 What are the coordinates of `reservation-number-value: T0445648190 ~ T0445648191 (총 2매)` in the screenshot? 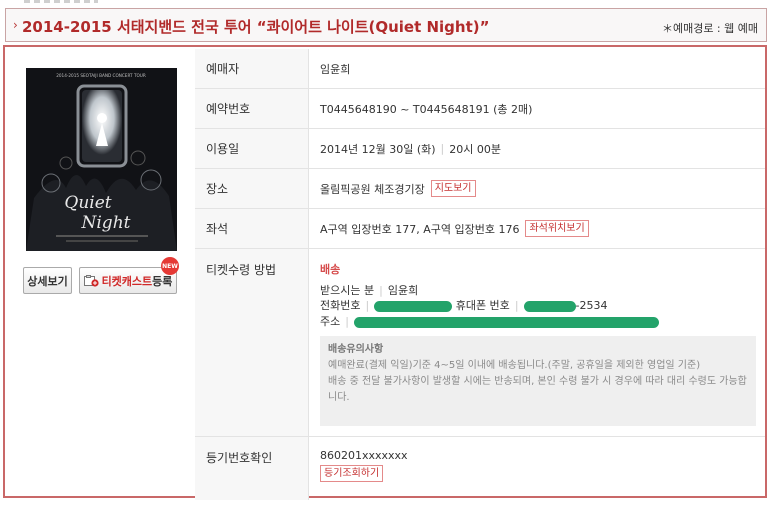 It's located at (426, 109).